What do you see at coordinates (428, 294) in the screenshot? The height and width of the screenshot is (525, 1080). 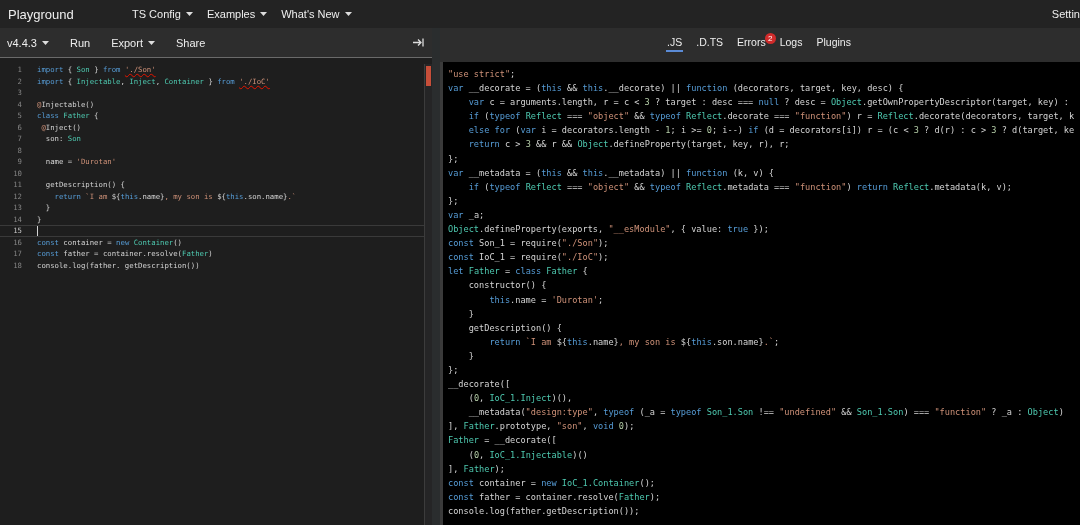 I see `scrollbar` at bounding box center [428, 294].